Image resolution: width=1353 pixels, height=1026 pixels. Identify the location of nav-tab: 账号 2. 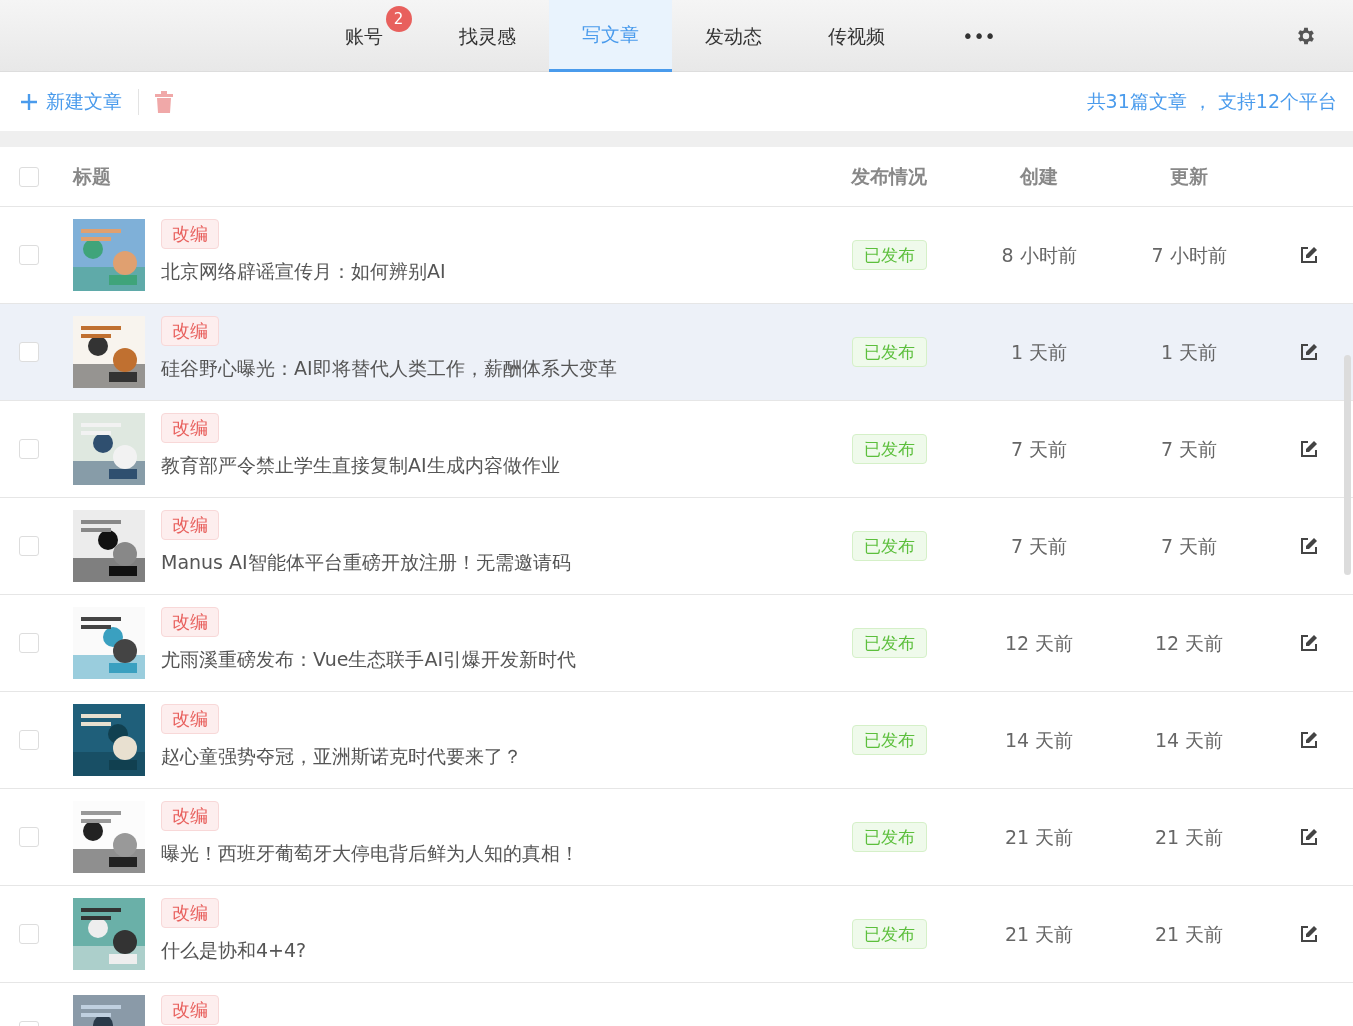
(364, 36).